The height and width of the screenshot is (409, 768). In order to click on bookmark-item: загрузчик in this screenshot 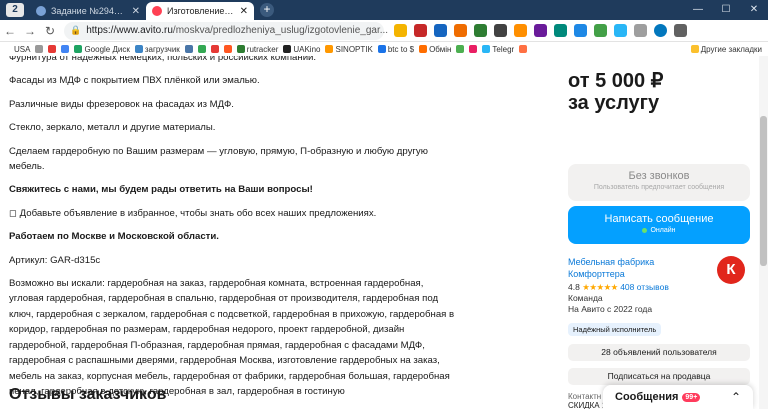, I will do `click(157, 49)`.